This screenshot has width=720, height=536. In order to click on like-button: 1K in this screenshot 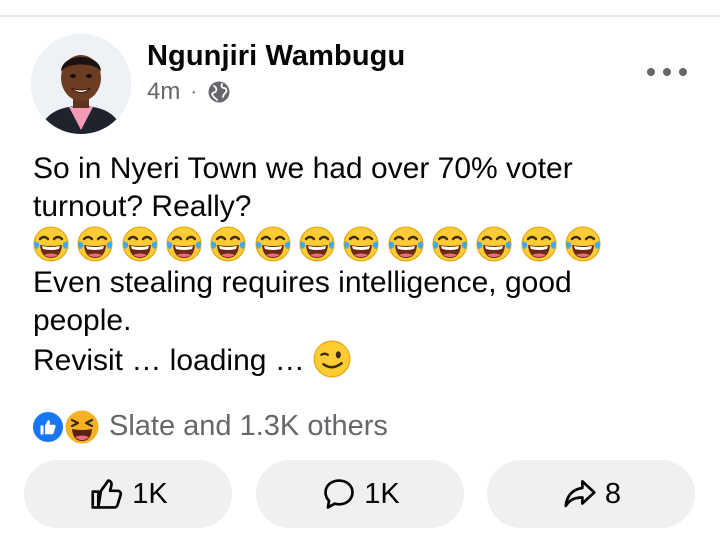, I will do `click(128, 494)`.